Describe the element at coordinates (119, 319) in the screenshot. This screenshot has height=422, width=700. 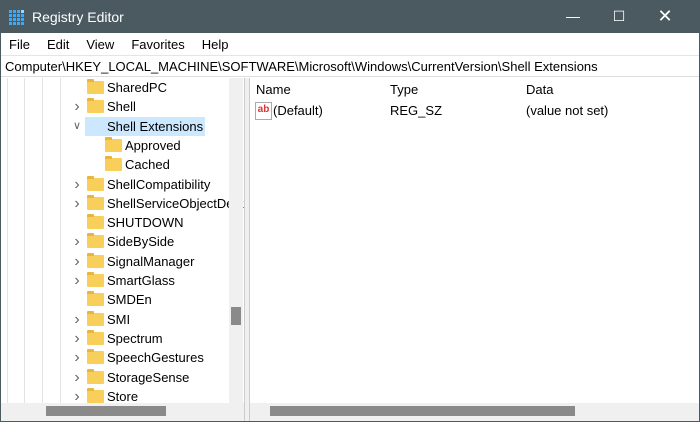
I see `tree-node-label: SMI` at that location.